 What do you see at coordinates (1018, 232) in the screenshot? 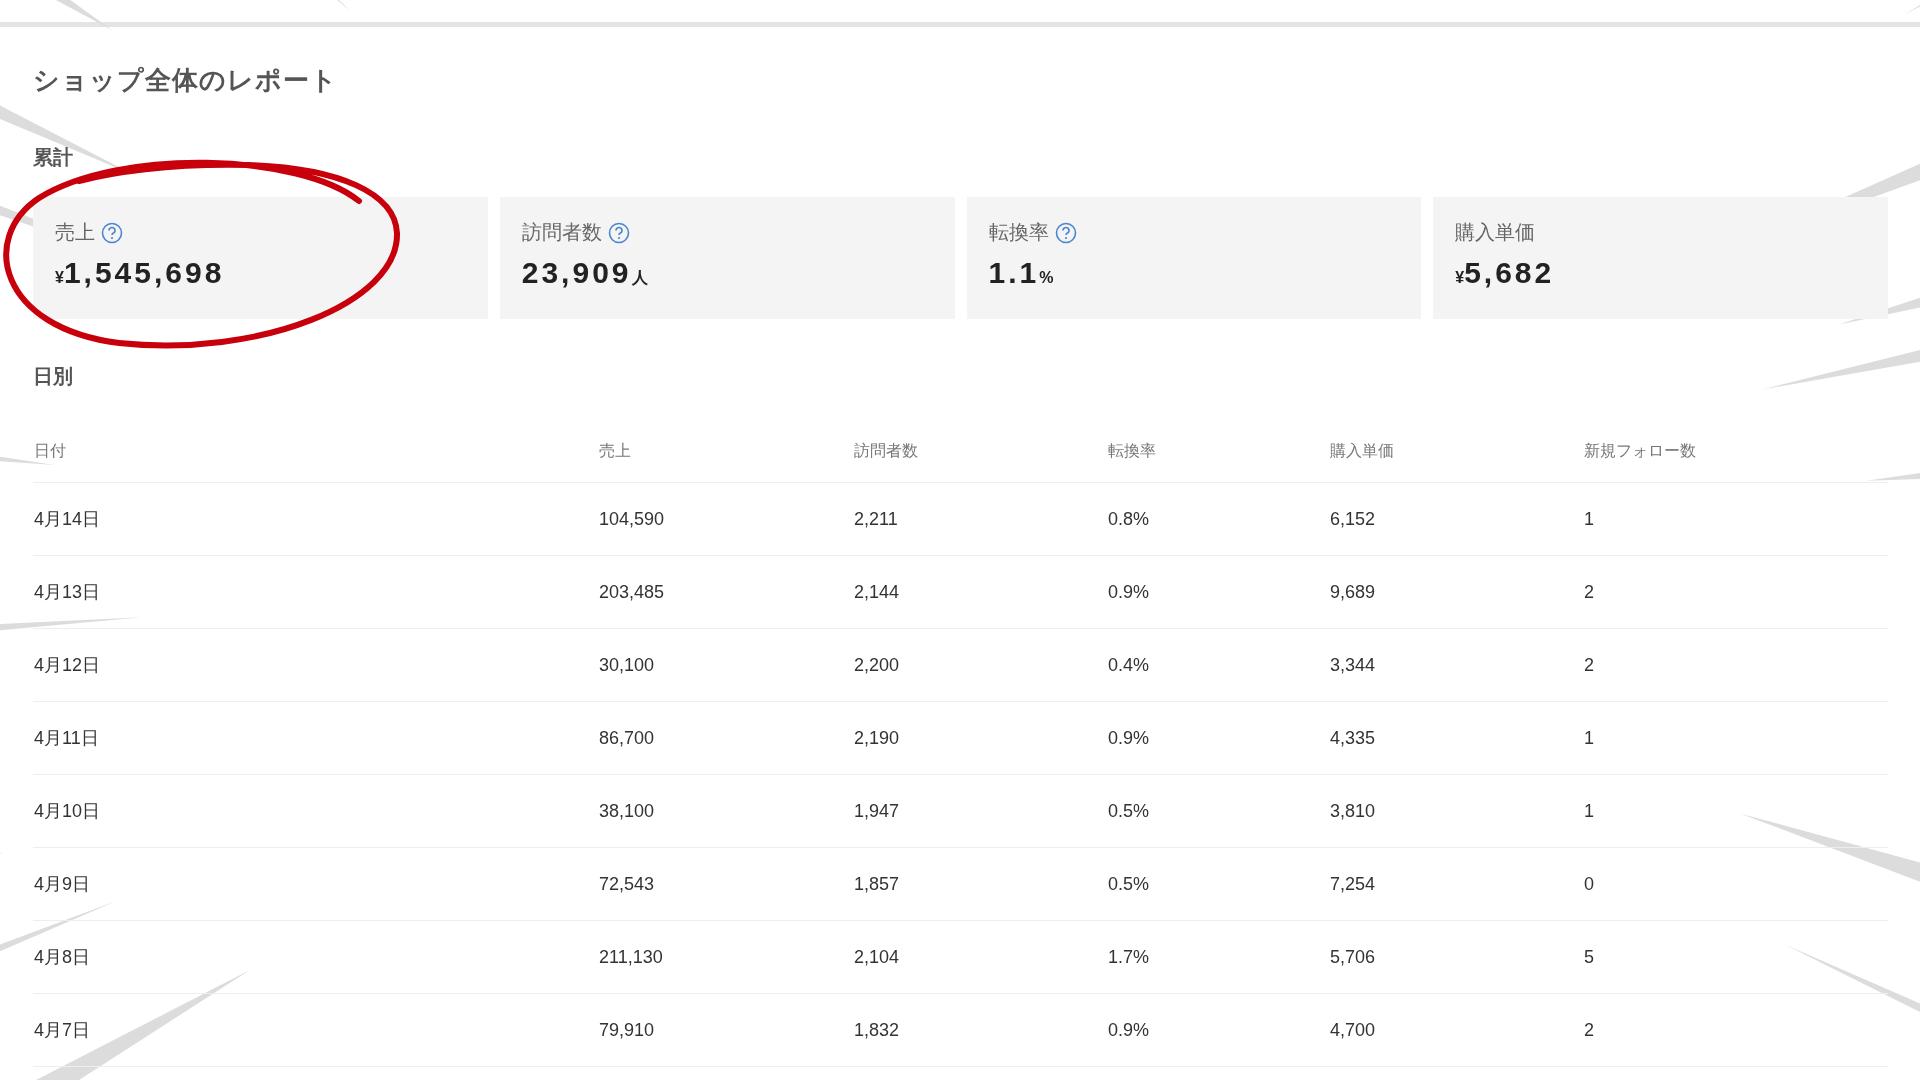
I see `metric-label: 転換率` at bounding box center [1018, 232].